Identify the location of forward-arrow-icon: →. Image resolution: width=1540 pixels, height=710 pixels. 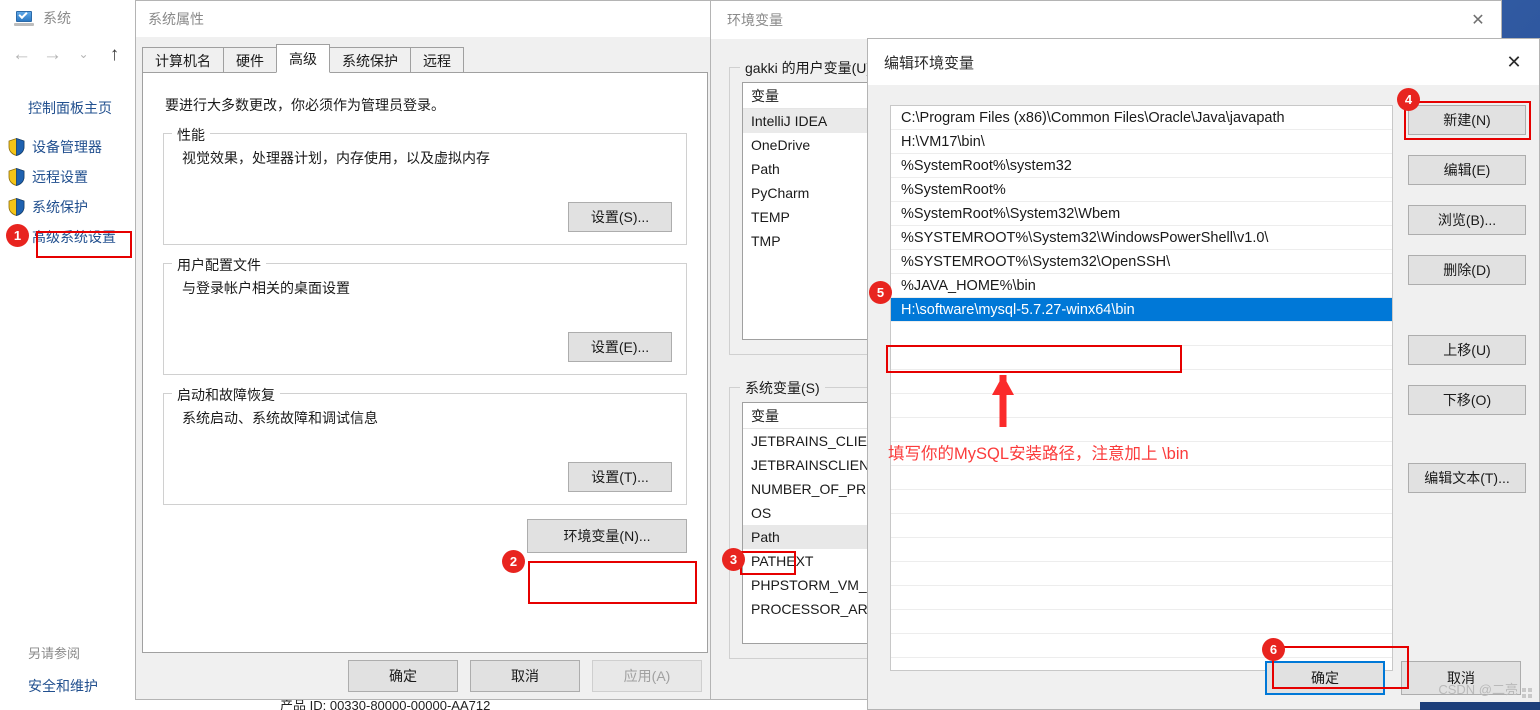
(52, 54).